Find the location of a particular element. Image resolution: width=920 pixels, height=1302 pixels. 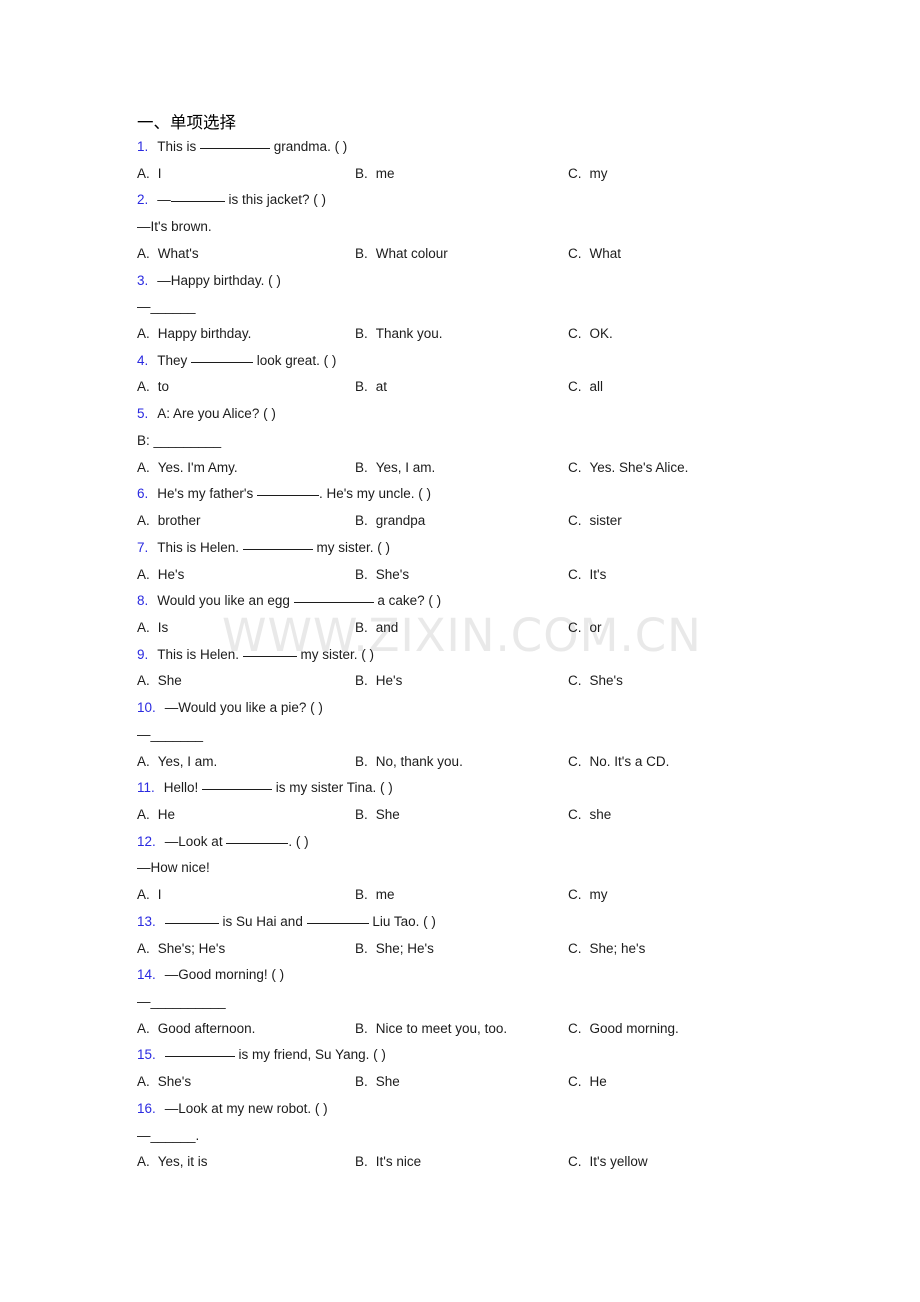

question-stem: 15. is my friend, Su Yang. ( ) is located at coordinates (261, 1055).